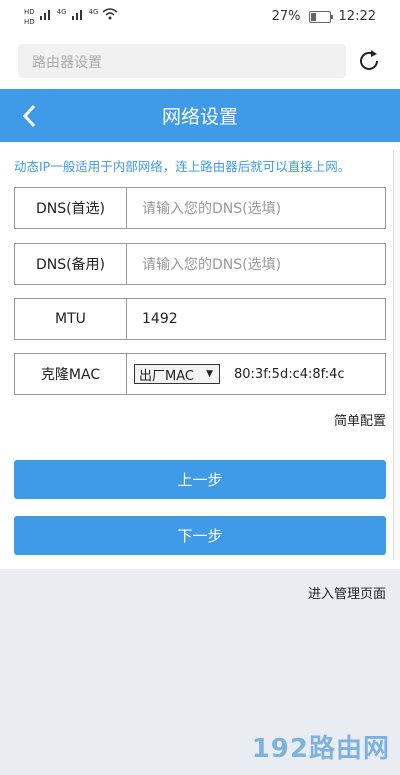 The width and height of the screenshot is (400, 775). I want to click on watermark: 192路由网, so click(320, 749).